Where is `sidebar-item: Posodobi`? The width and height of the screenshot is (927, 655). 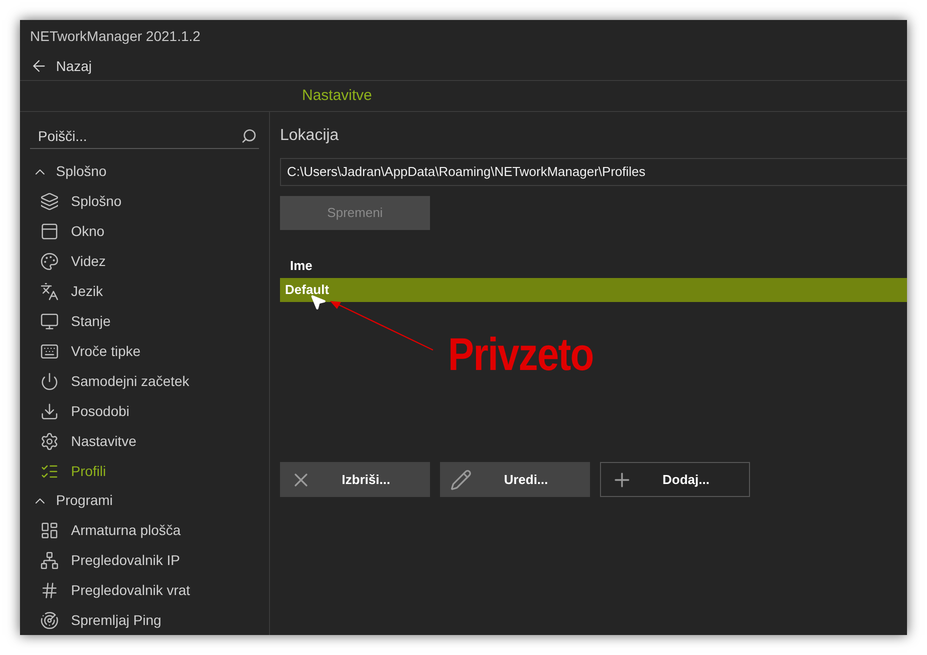 sidebar-item: Posodobi is located at coordinates (144, 411).